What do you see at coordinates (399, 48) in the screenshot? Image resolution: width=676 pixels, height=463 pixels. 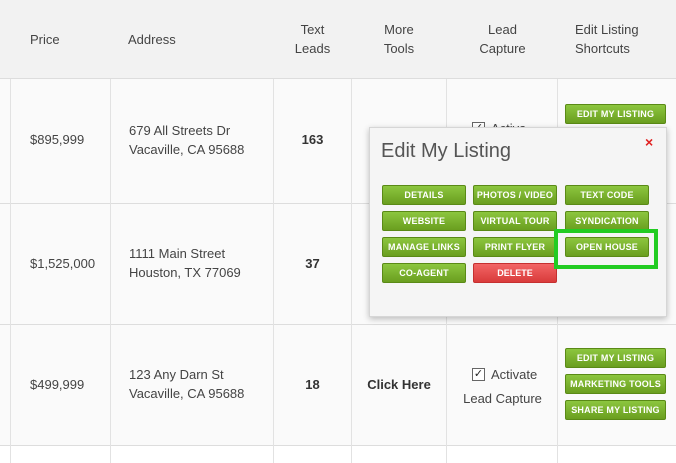 I see `more-tools-header-line2: Tools` at bounding box center [399, 48].